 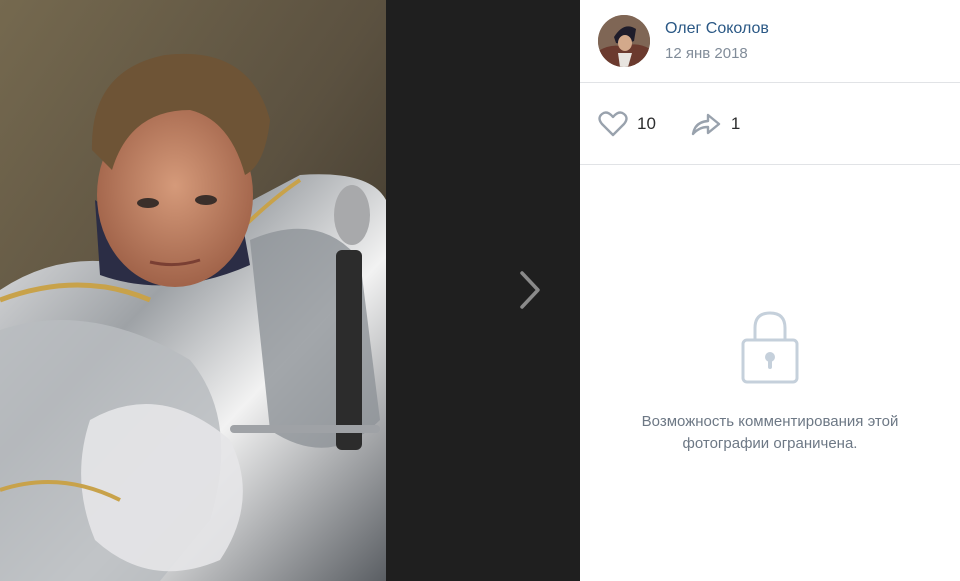 I want to click on author-block: Олег Соколов 12 янв 2018, so click(x=717, y=41).